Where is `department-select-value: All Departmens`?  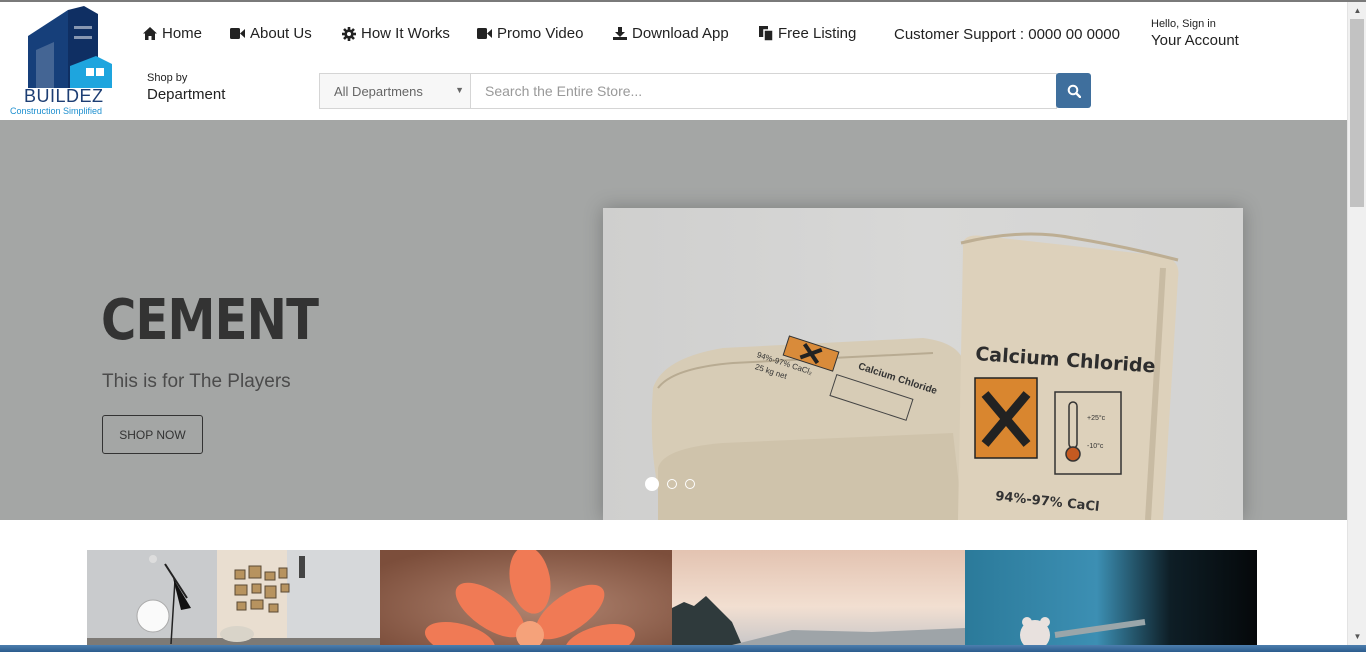 department-select-value: All Departmens is located at coordinates (378, 91).